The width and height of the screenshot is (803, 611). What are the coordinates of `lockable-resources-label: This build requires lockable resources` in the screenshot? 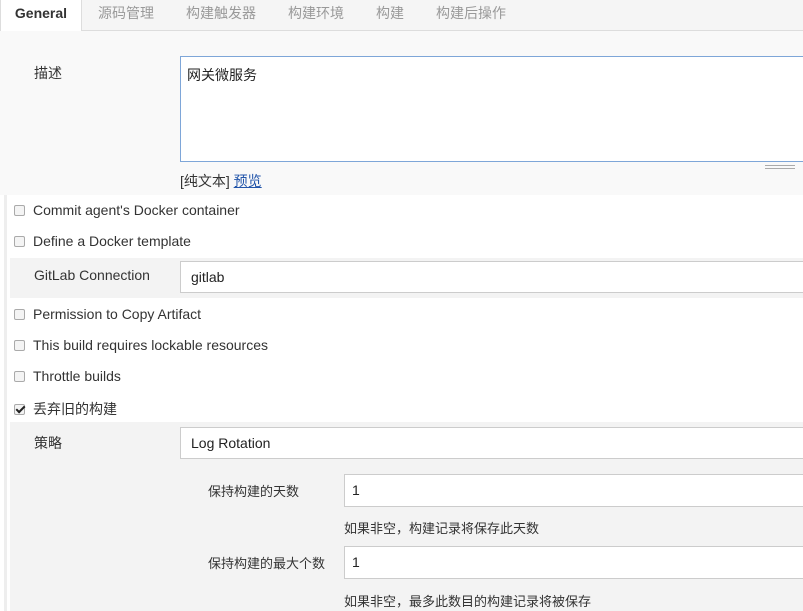 It's located at (150, 345).